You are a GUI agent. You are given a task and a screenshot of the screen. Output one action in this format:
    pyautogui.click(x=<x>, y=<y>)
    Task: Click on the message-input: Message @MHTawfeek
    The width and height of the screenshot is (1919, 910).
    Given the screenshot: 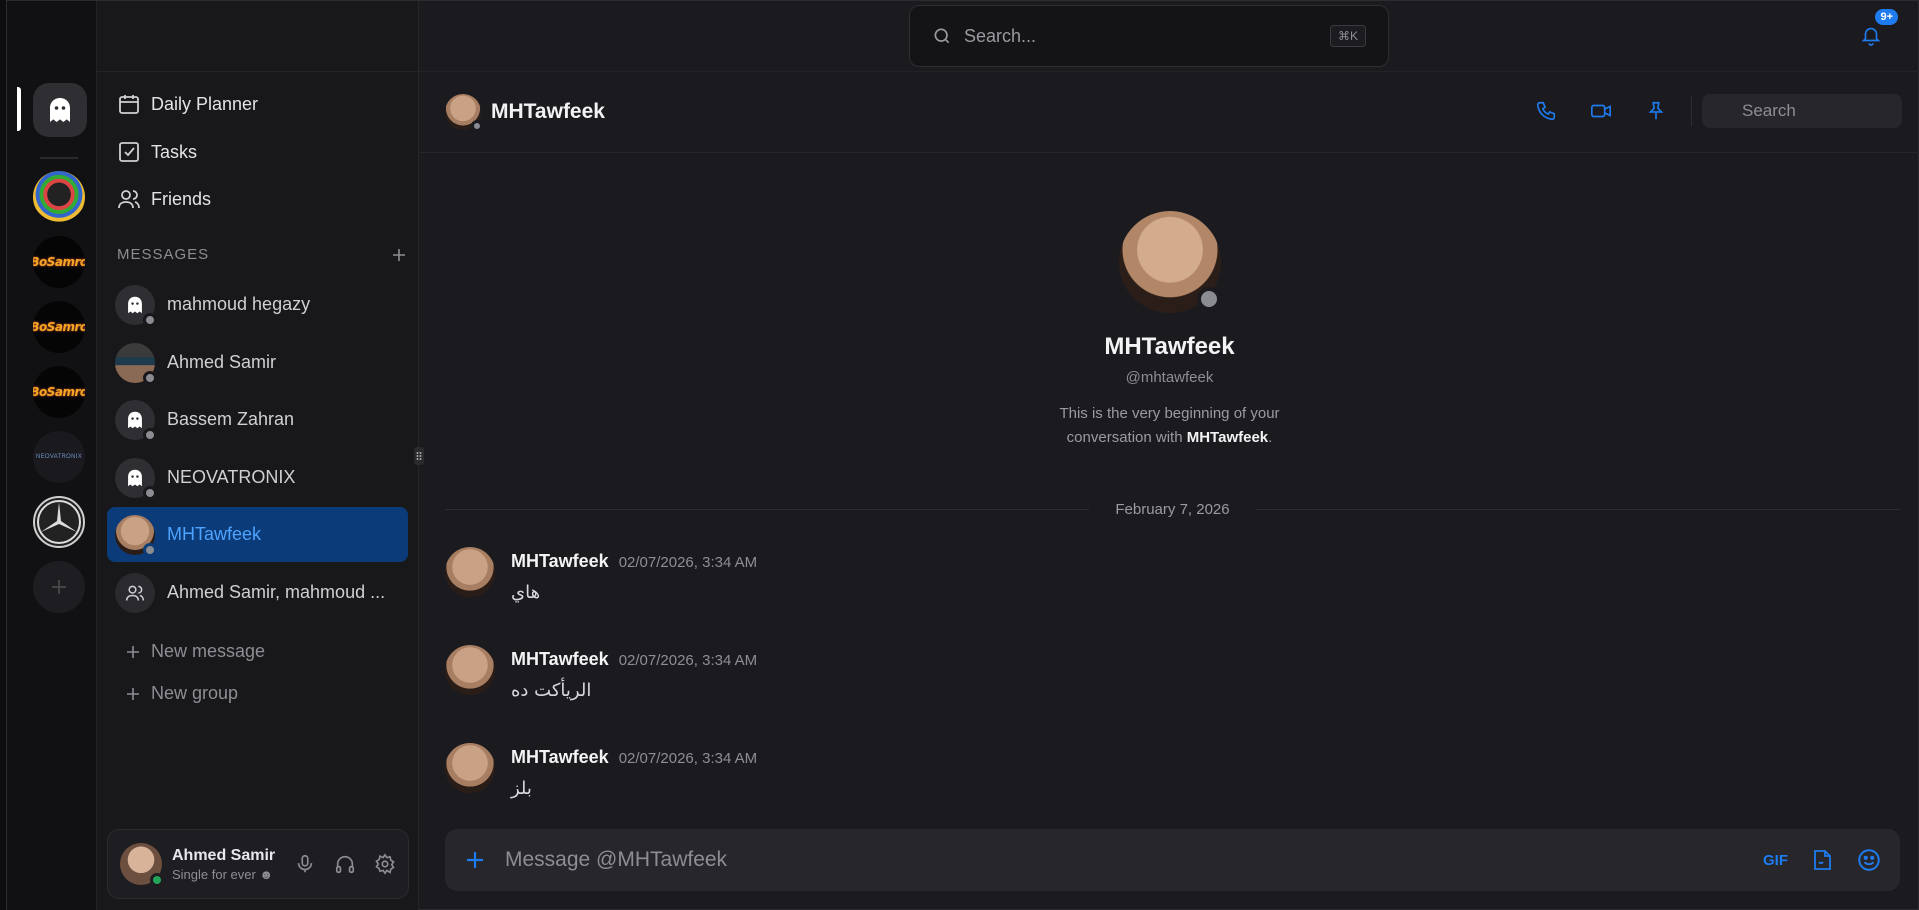 What is the action you would take?
    pyautogui.click(x=1134, y=860)
    